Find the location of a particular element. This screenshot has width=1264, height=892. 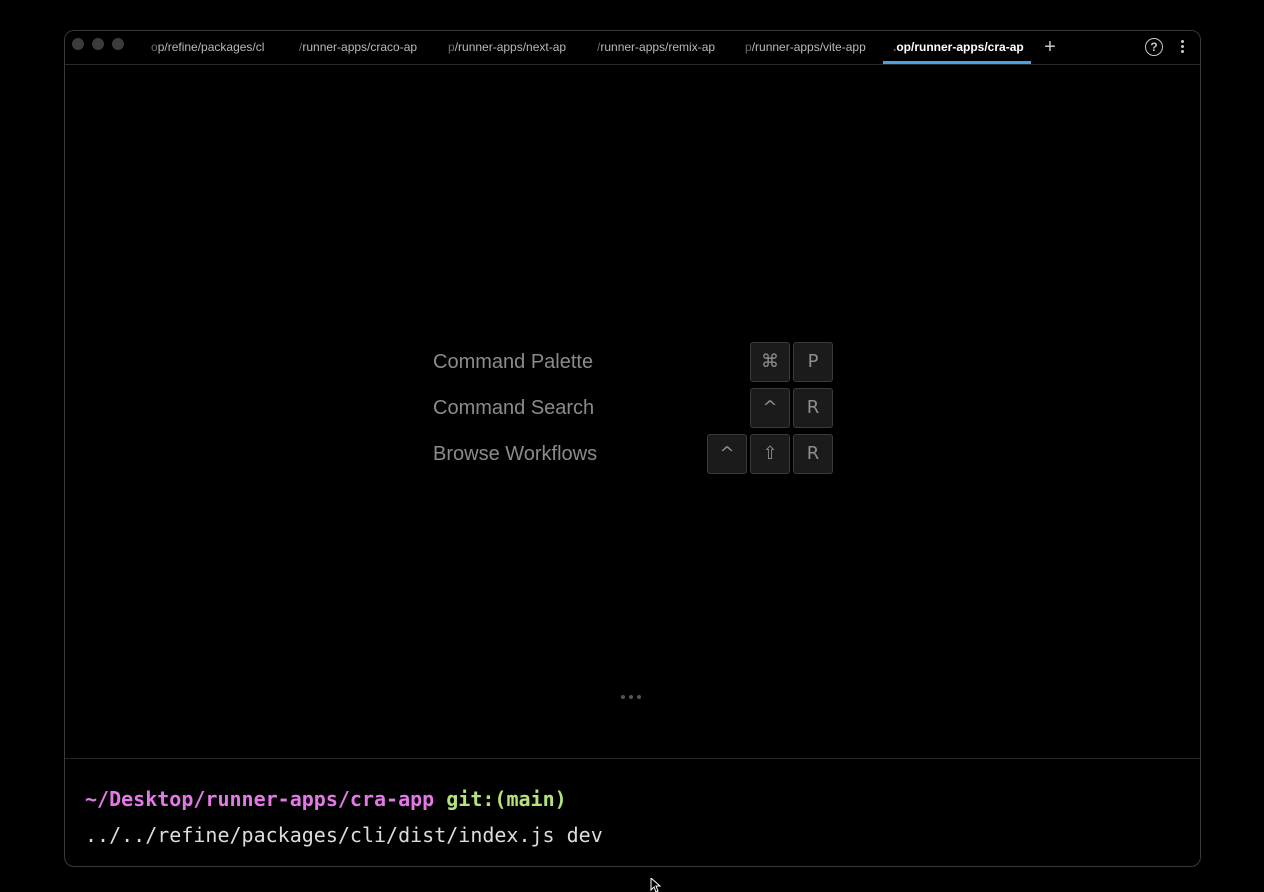

close-window-button is located at coordinates (78, 44).